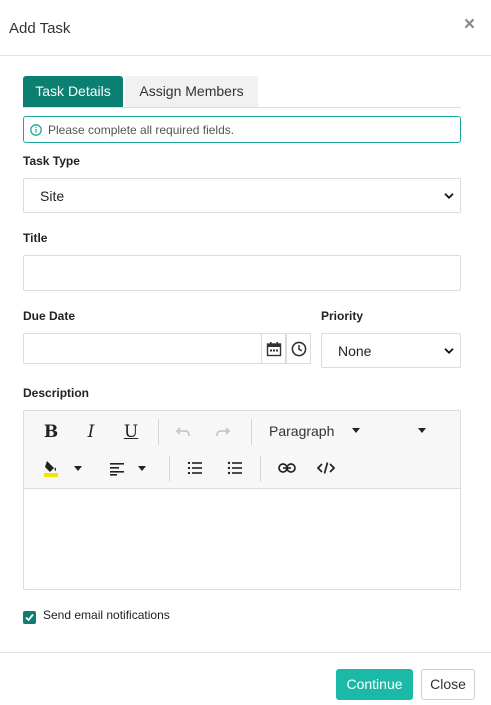 The height and width of the screenshot is (705, 491). Describe the element at coordinates (91, 432) in the screenshot. I see `italic-button: I` at that location.